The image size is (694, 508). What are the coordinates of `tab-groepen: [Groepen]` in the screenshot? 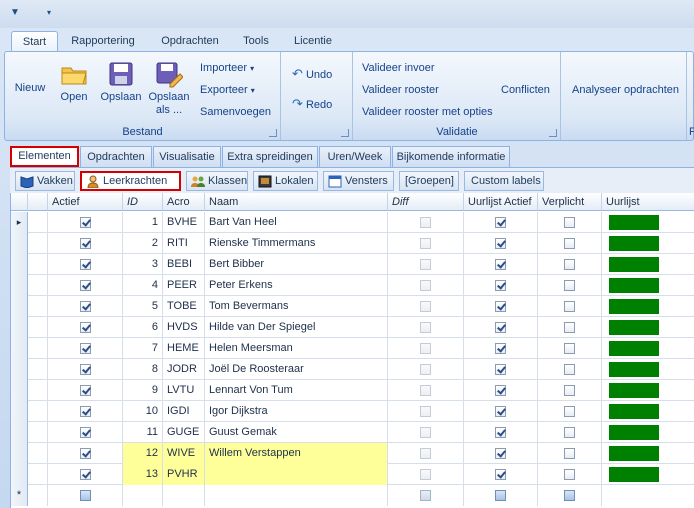 It's located at (429, 181).